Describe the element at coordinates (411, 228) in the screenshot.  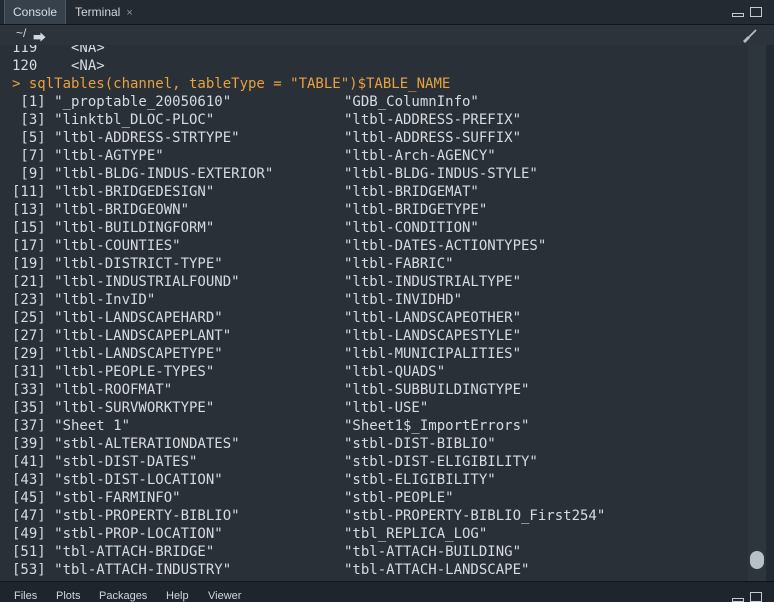
I see `console-right-value: "ltbl-CONDITION"` at that location.